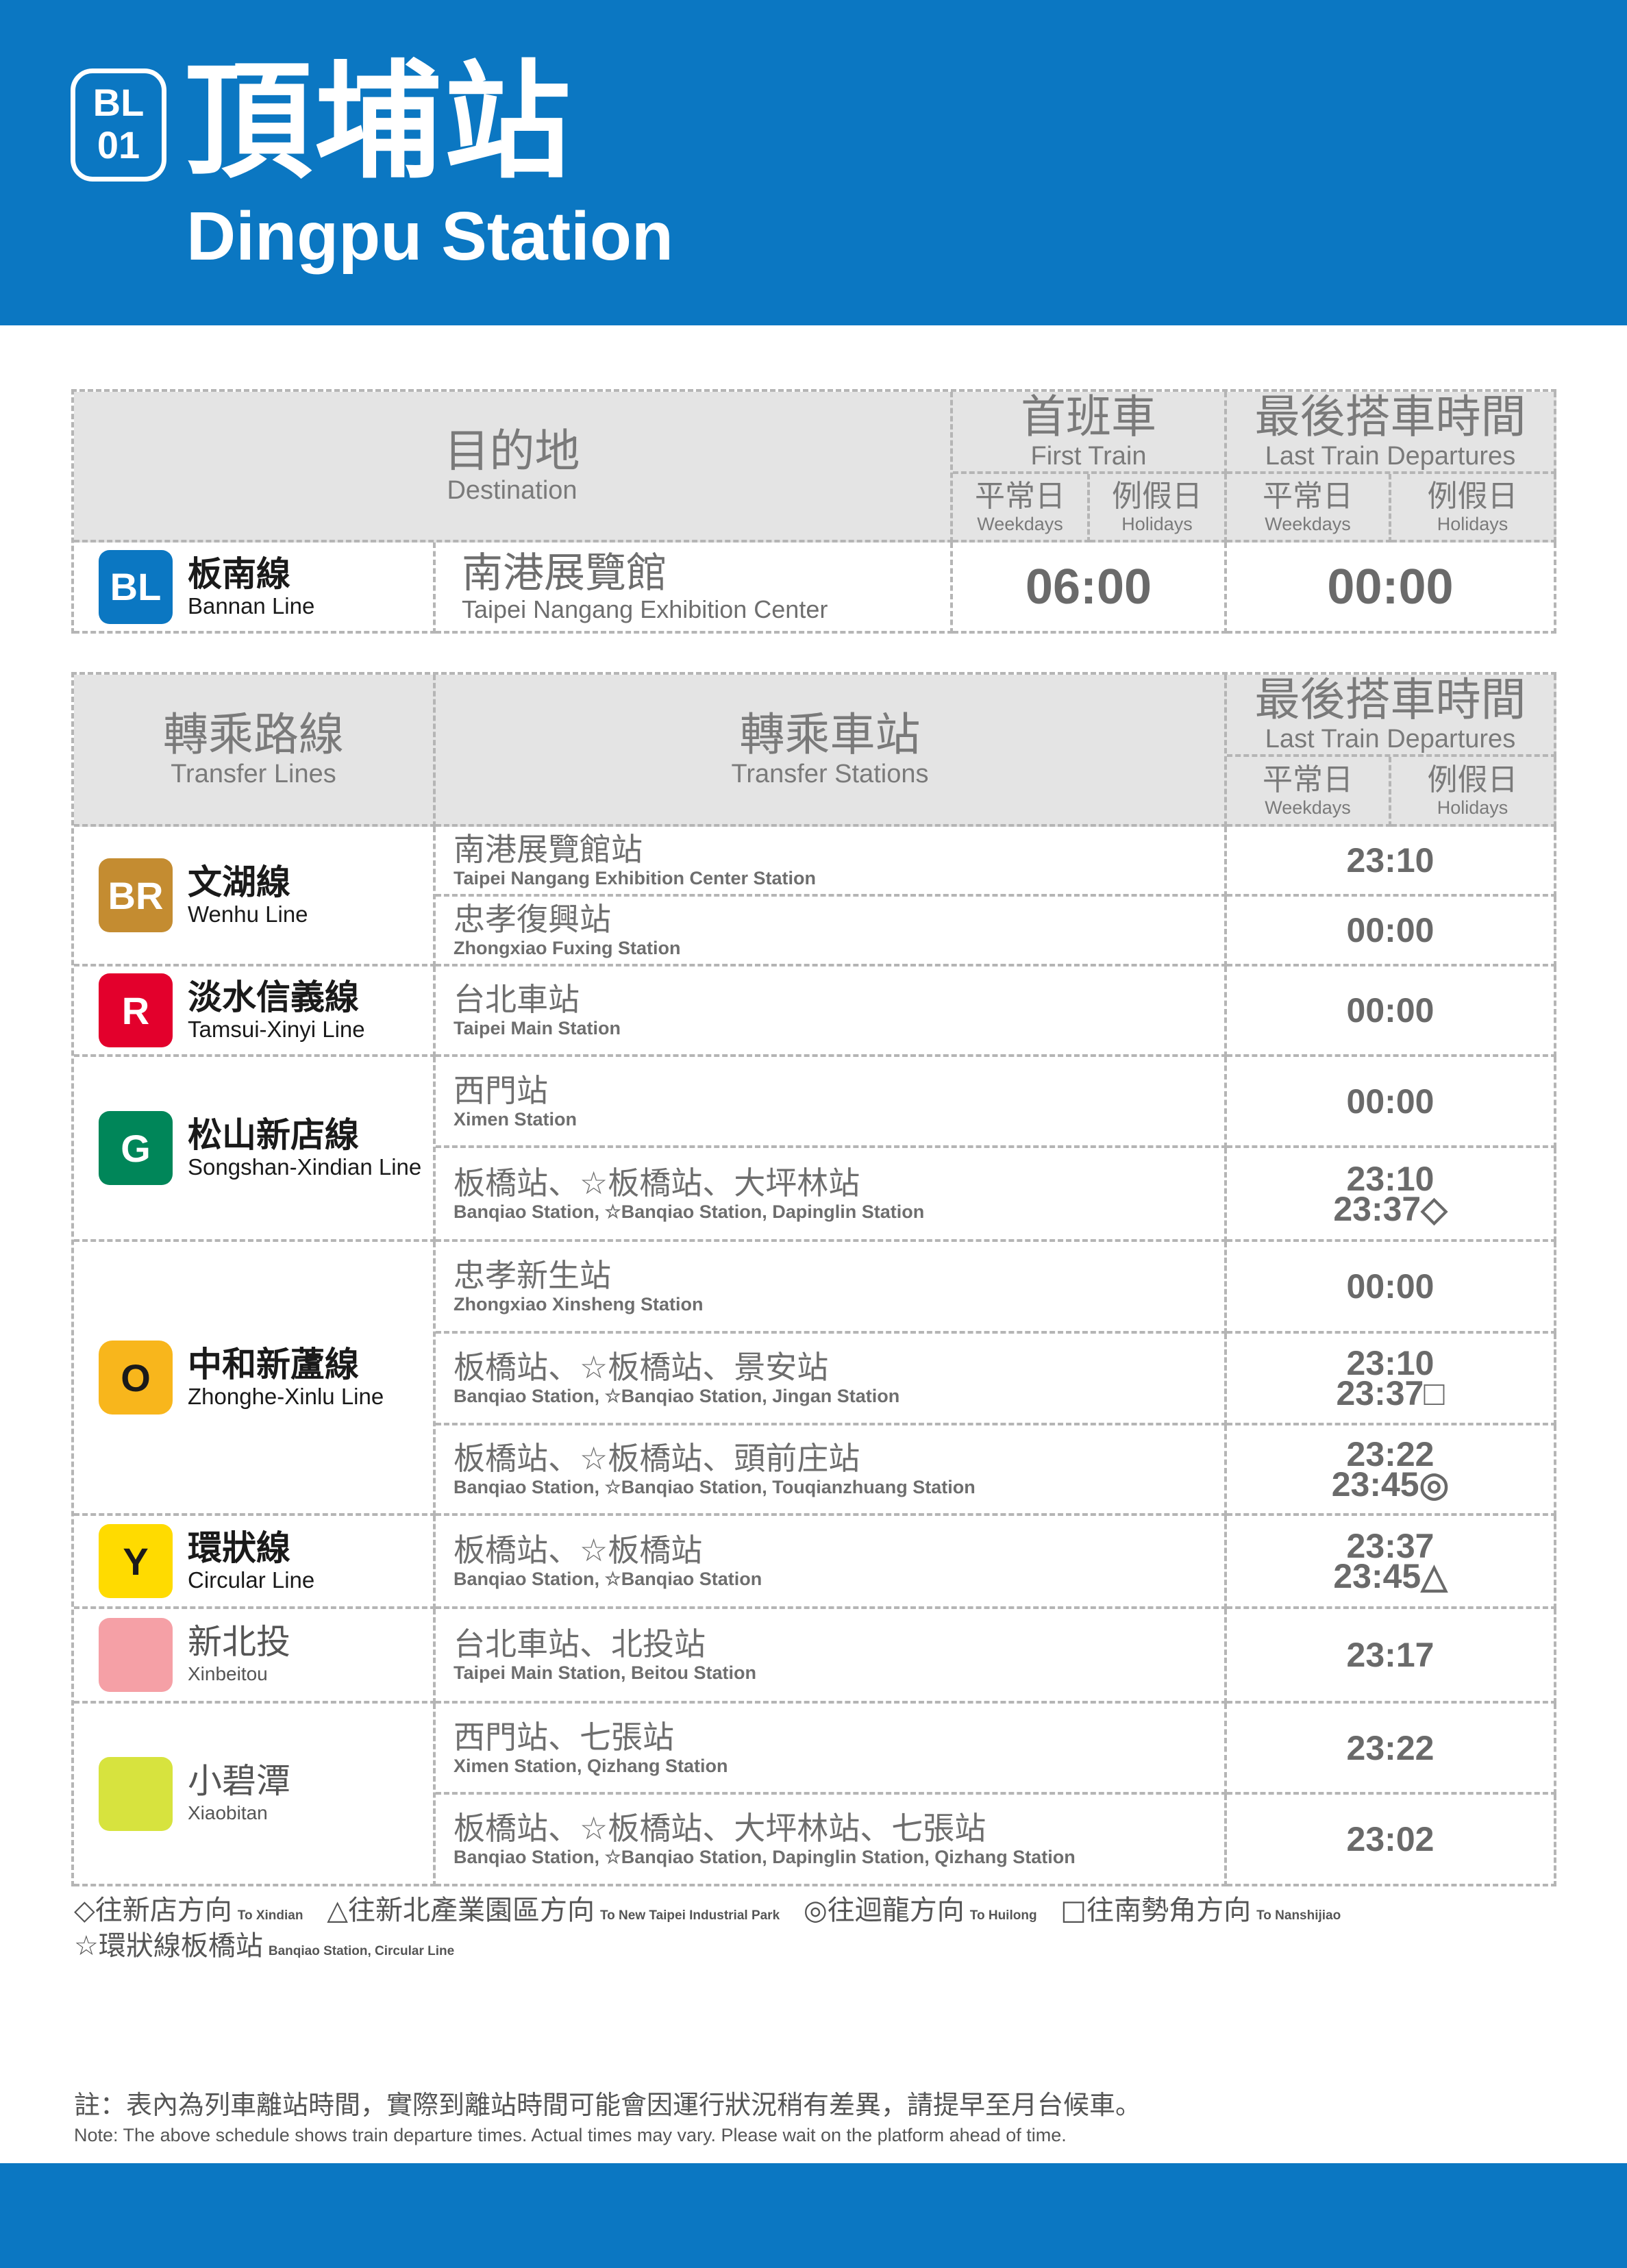  Describe the element at coordinates (532, 1275) in the screenshot. I see `station-zh: 忠孝新生站` at that location.